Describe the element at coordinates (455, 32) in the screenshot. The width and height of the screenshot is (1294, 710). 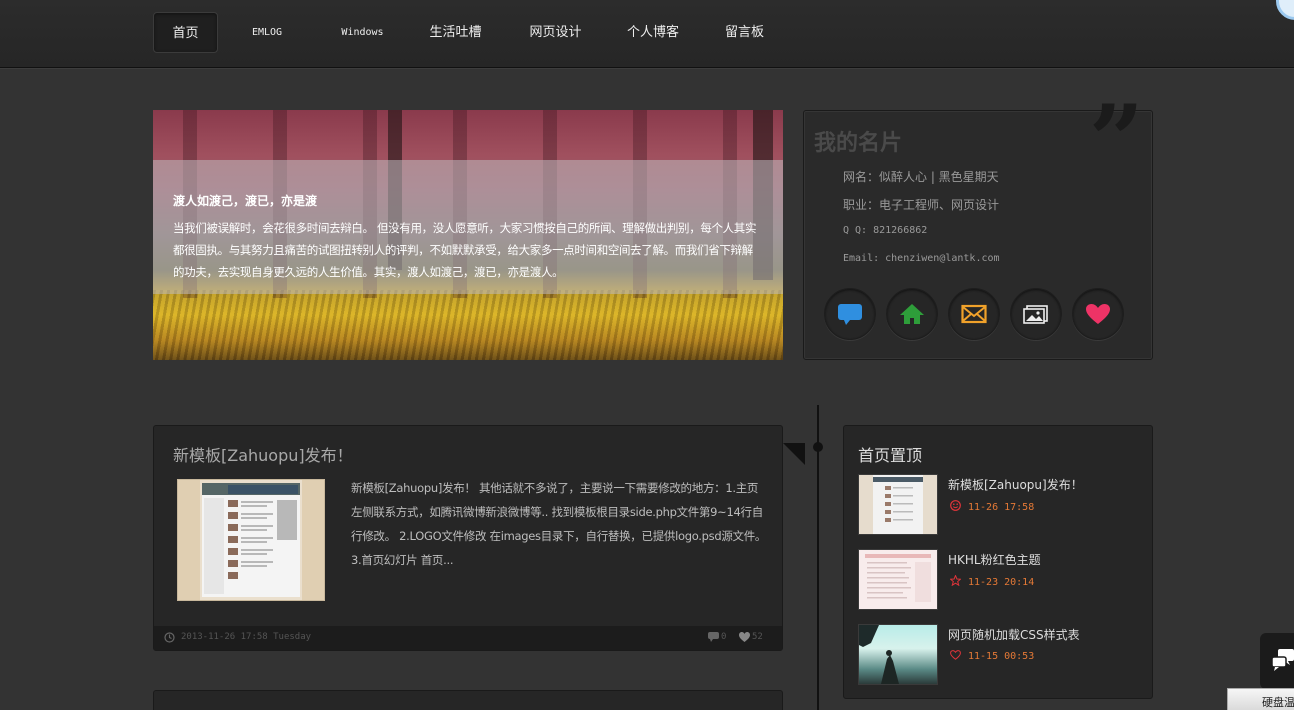
I see `nav-item-life: 生活吐槽` at that location.